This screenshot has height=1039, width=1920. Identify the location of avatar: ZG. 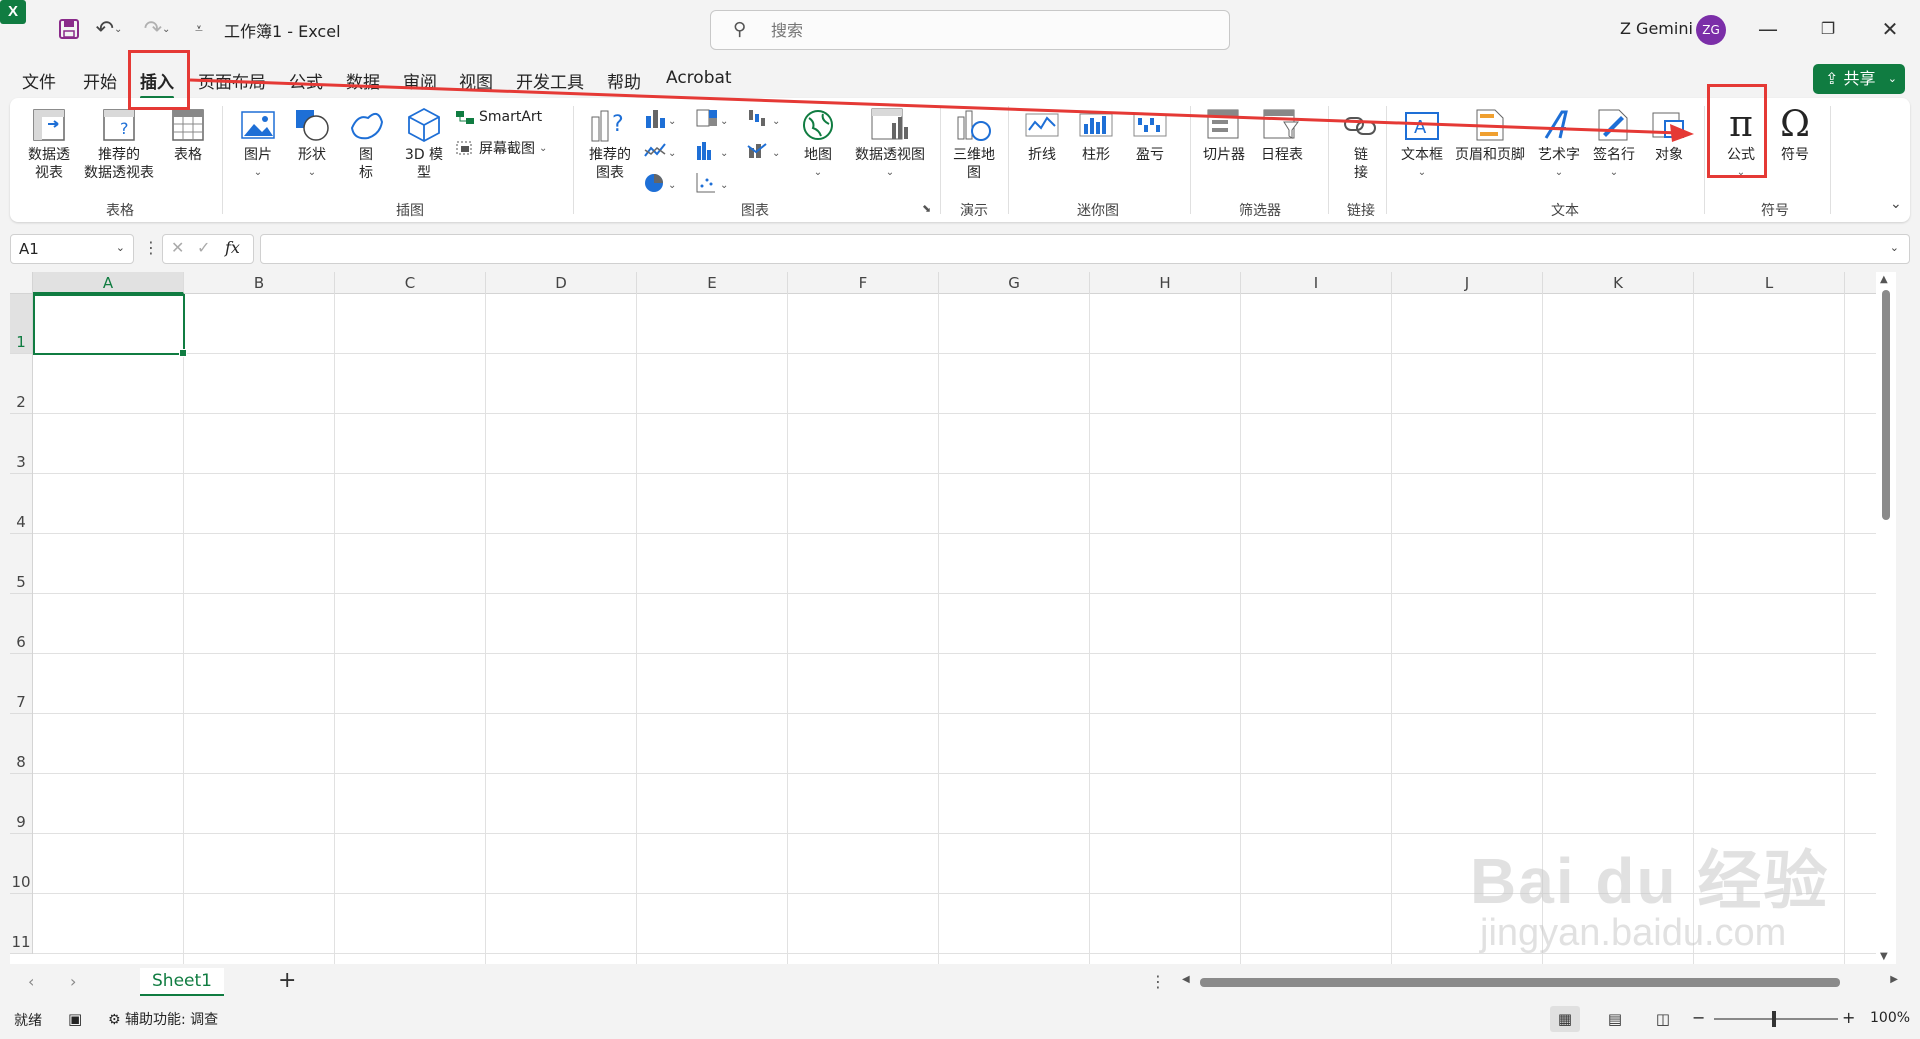
(1711, 30).